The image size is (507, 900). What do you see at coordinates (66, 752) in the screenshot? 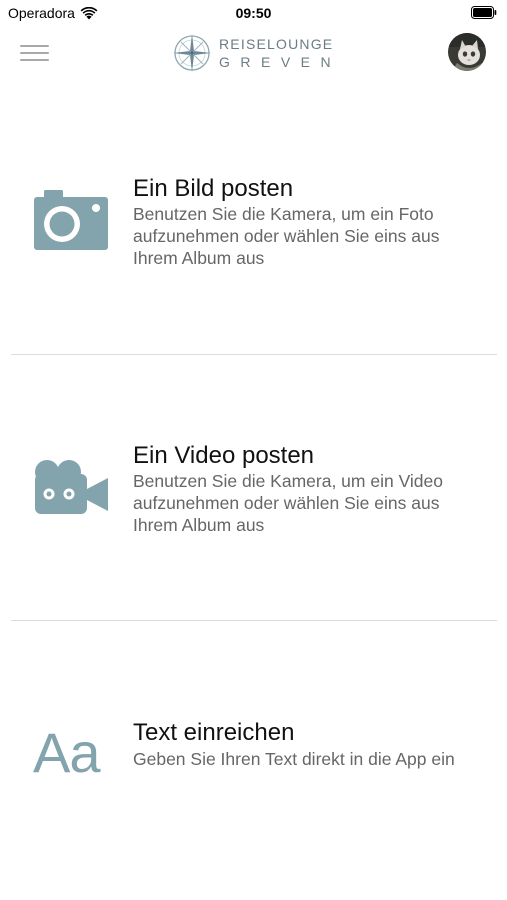
I see `text-icon: Aa` at bounding box center [66, 752].